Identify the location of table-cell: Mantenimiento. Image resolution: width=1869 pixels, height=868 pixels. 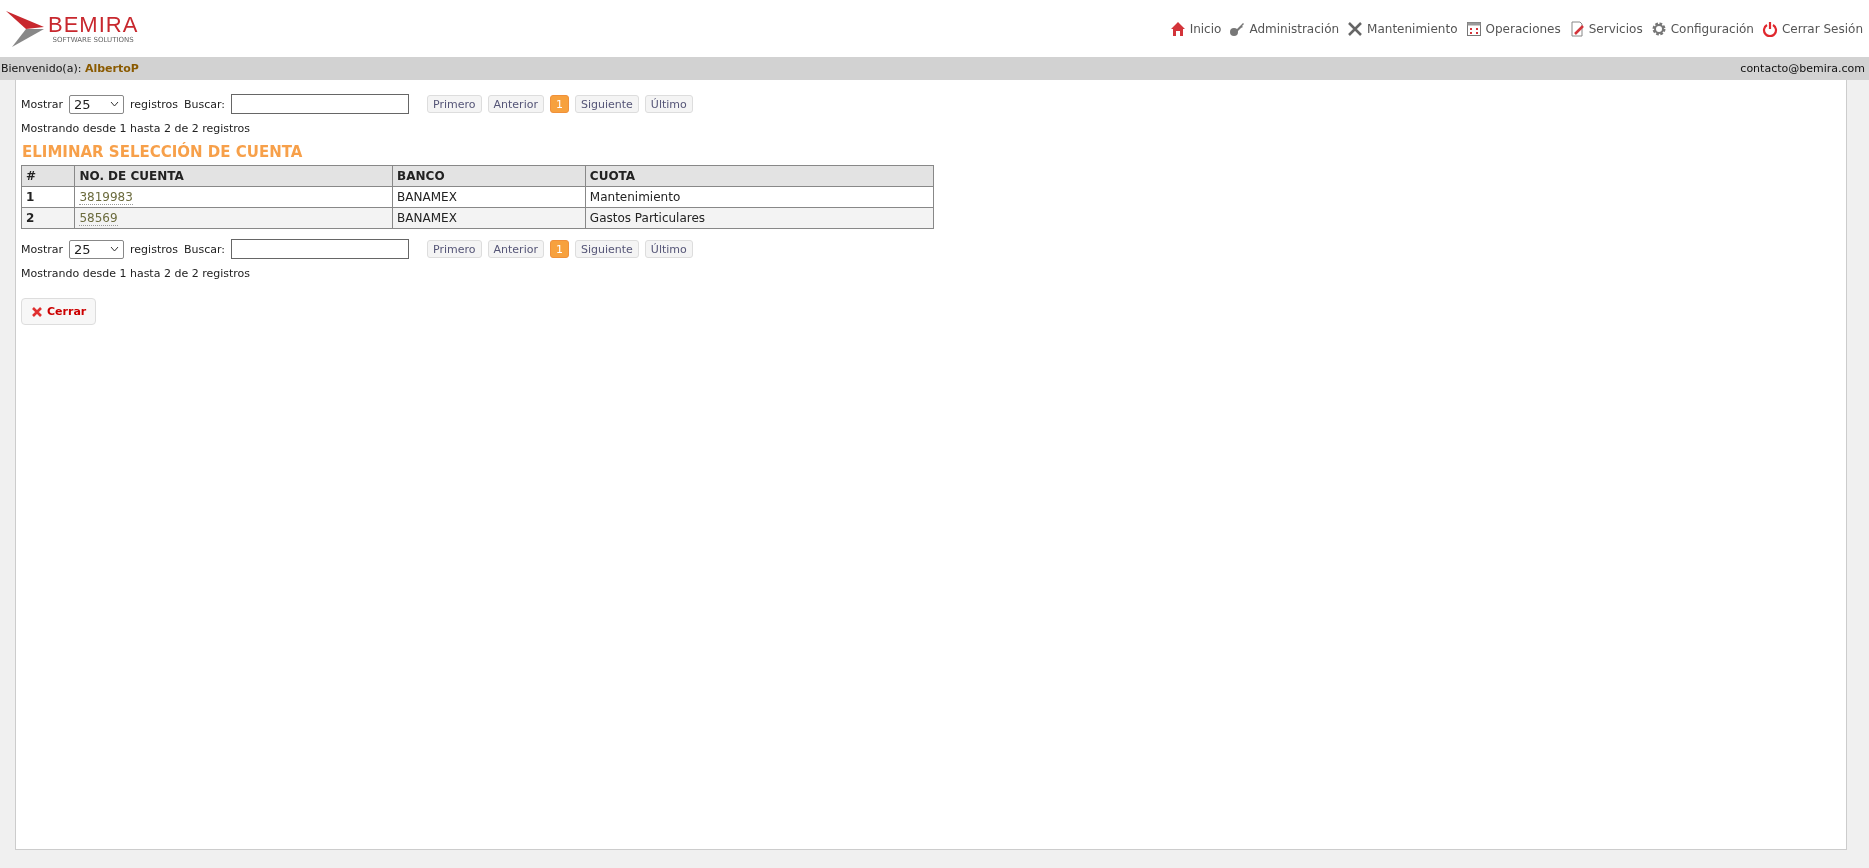
(759, 197).